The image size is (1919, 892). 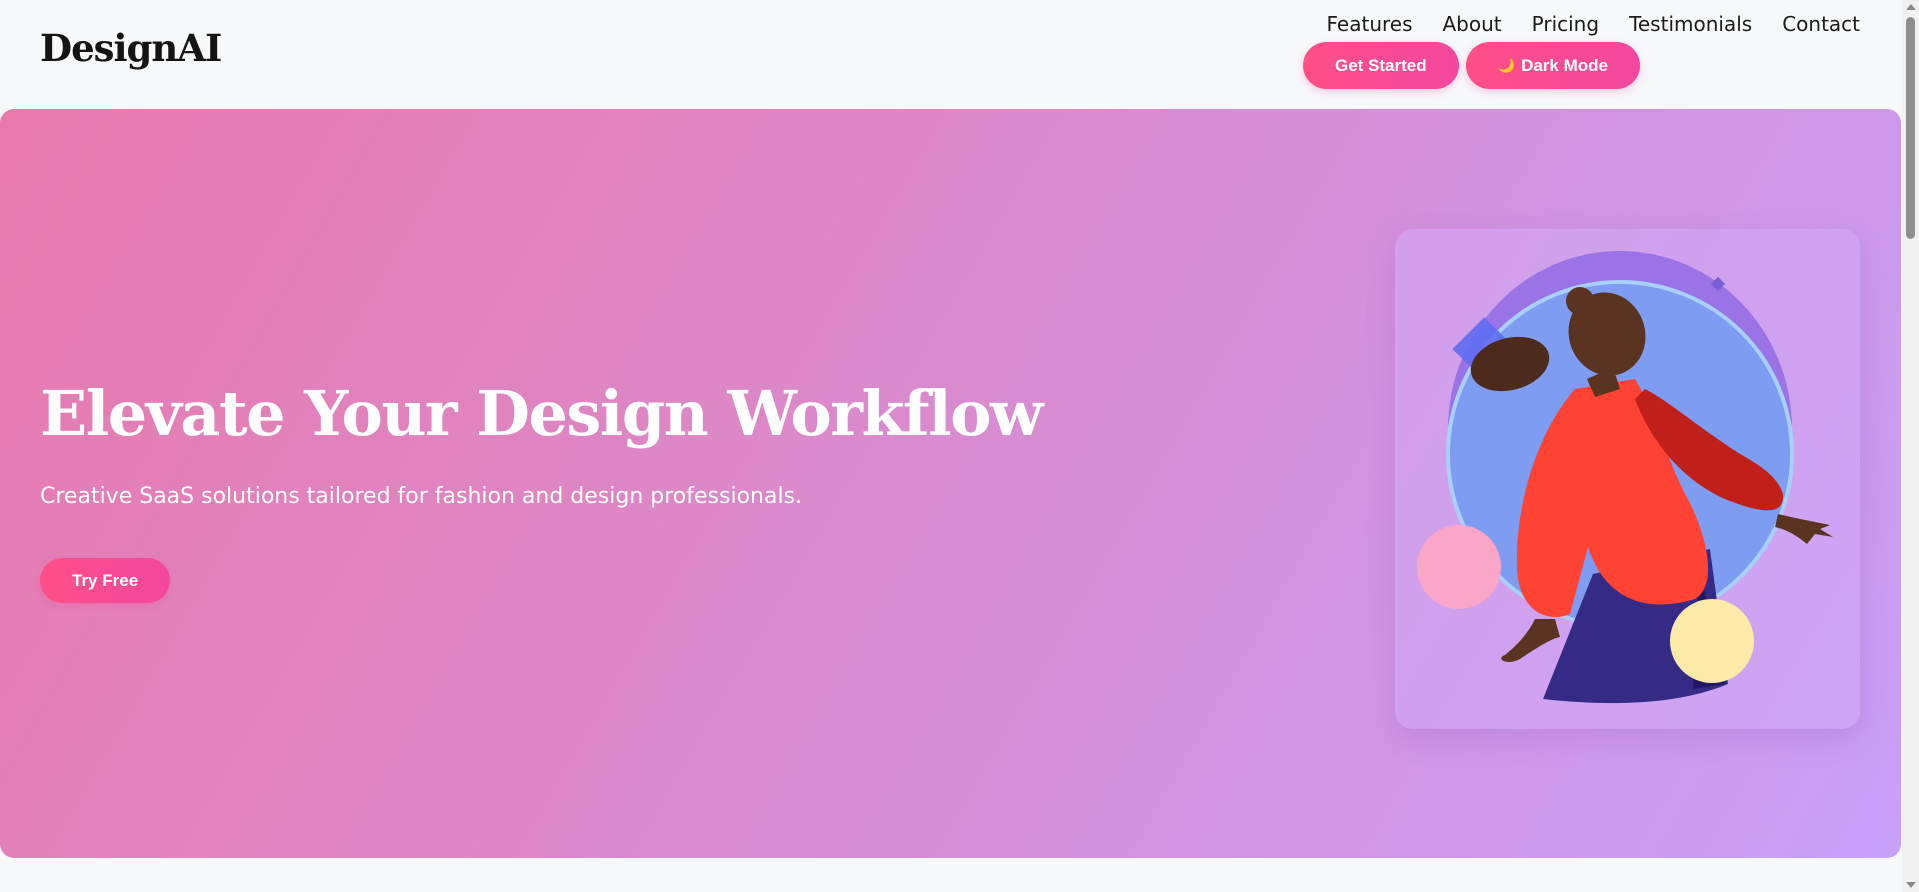 What do you see at coordinates (1910, 128) in the screenshot?
I see `scroll-thumb` at bounding box center [1910, 128].